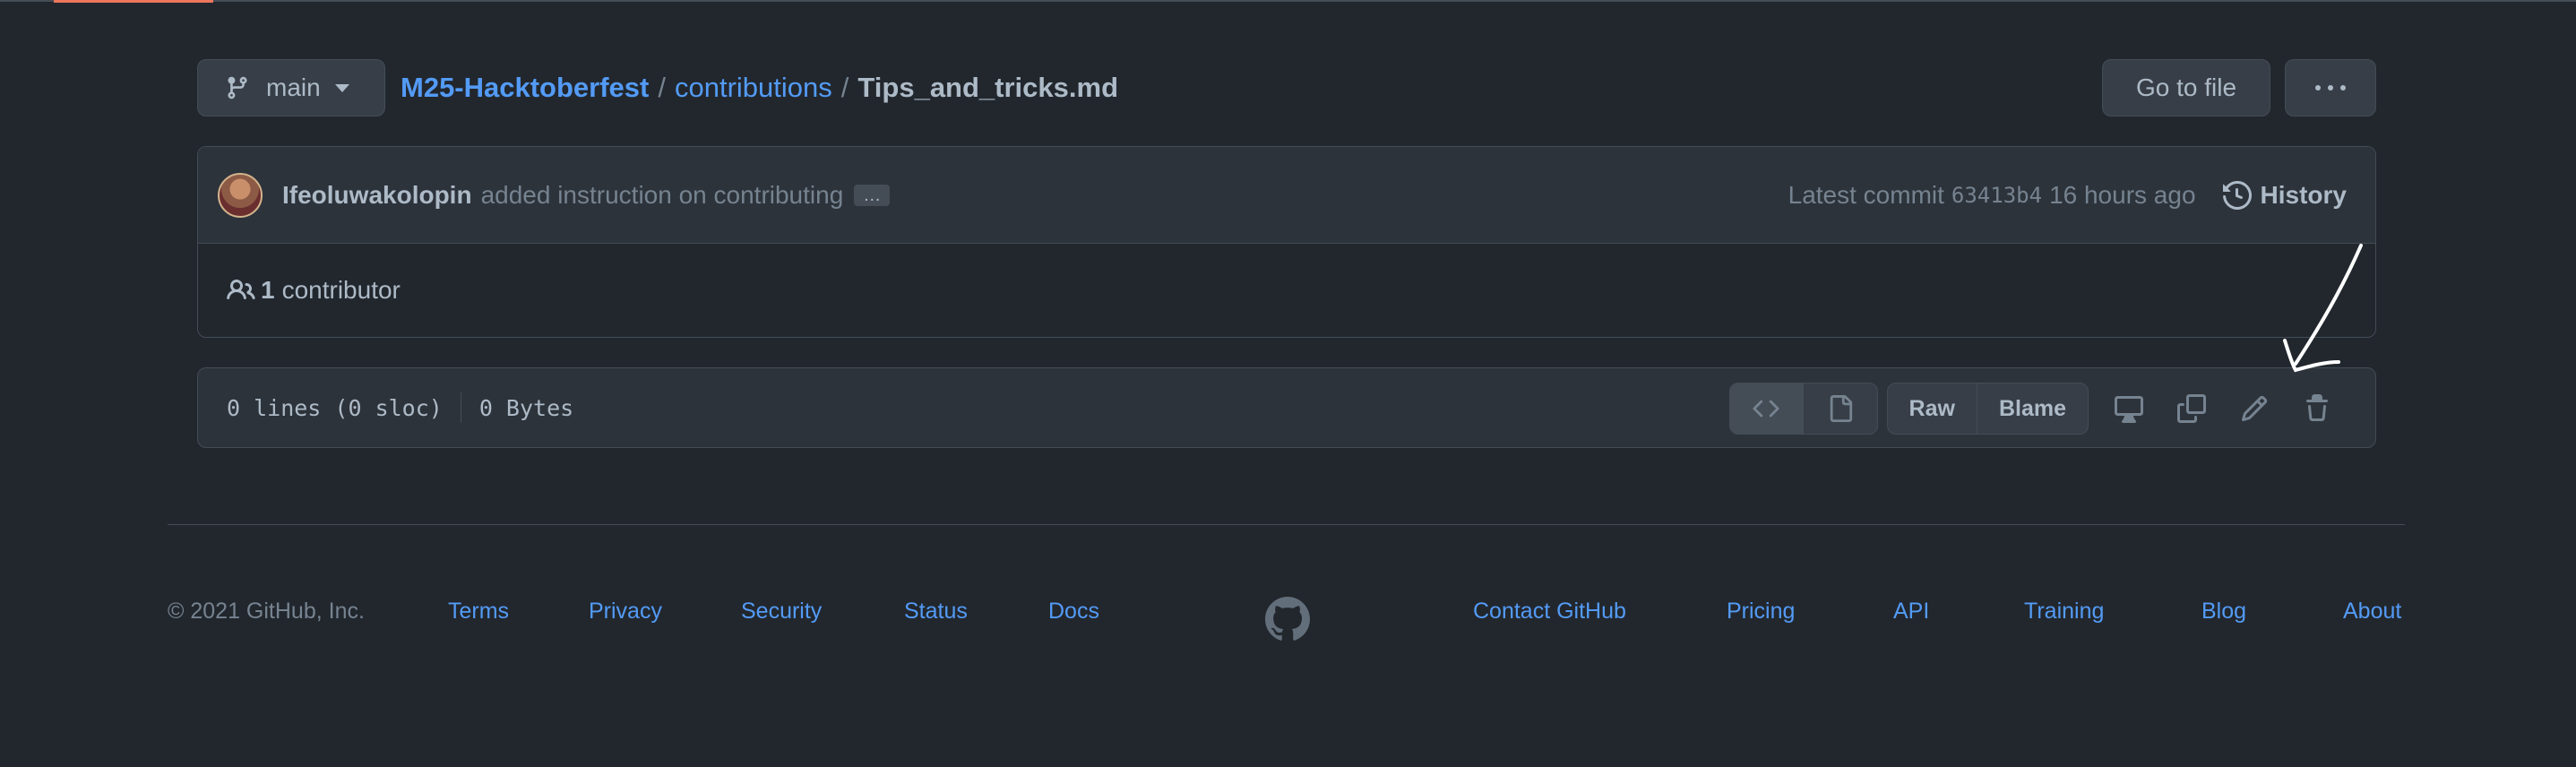 The width and height of the screenshot is (2576, 767). Describe the element at coordinates (988, 87) in the screenshot. I see `breadcrumb-file-name: Tips_and_tricks.md` at that location.